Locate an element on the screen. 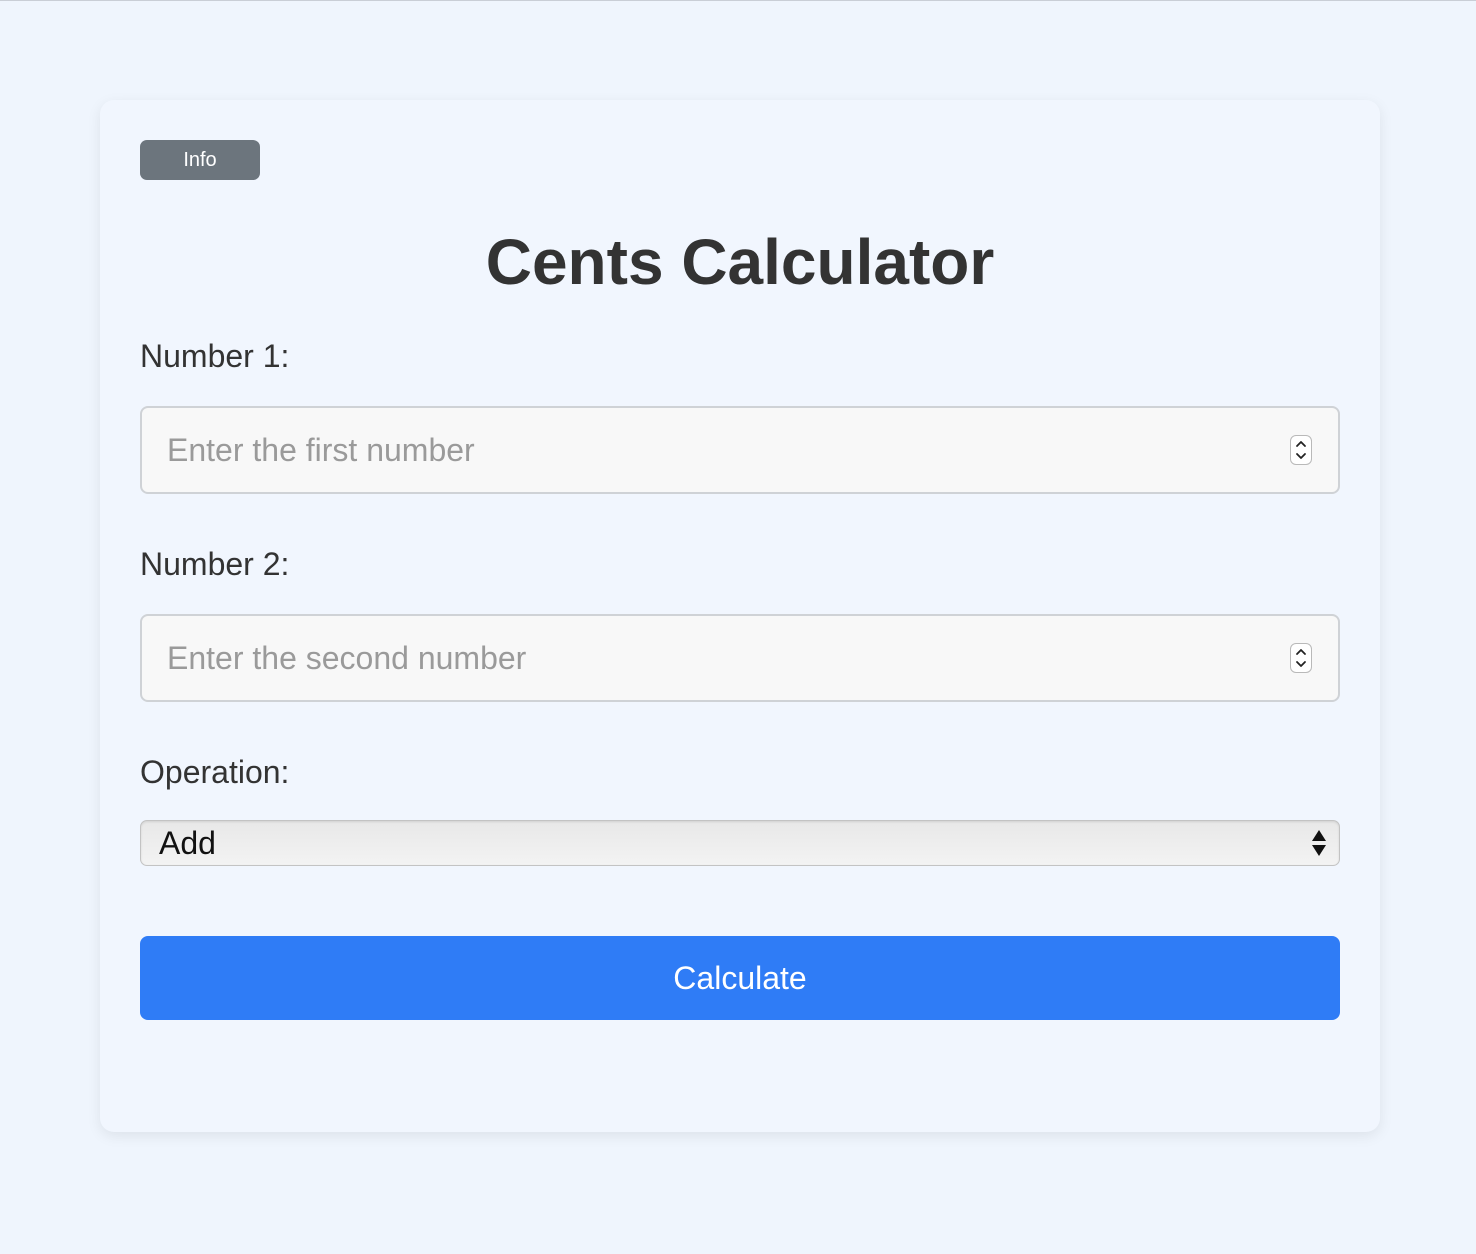  number2-label: Number 2: is located at coordinates (215, 564).